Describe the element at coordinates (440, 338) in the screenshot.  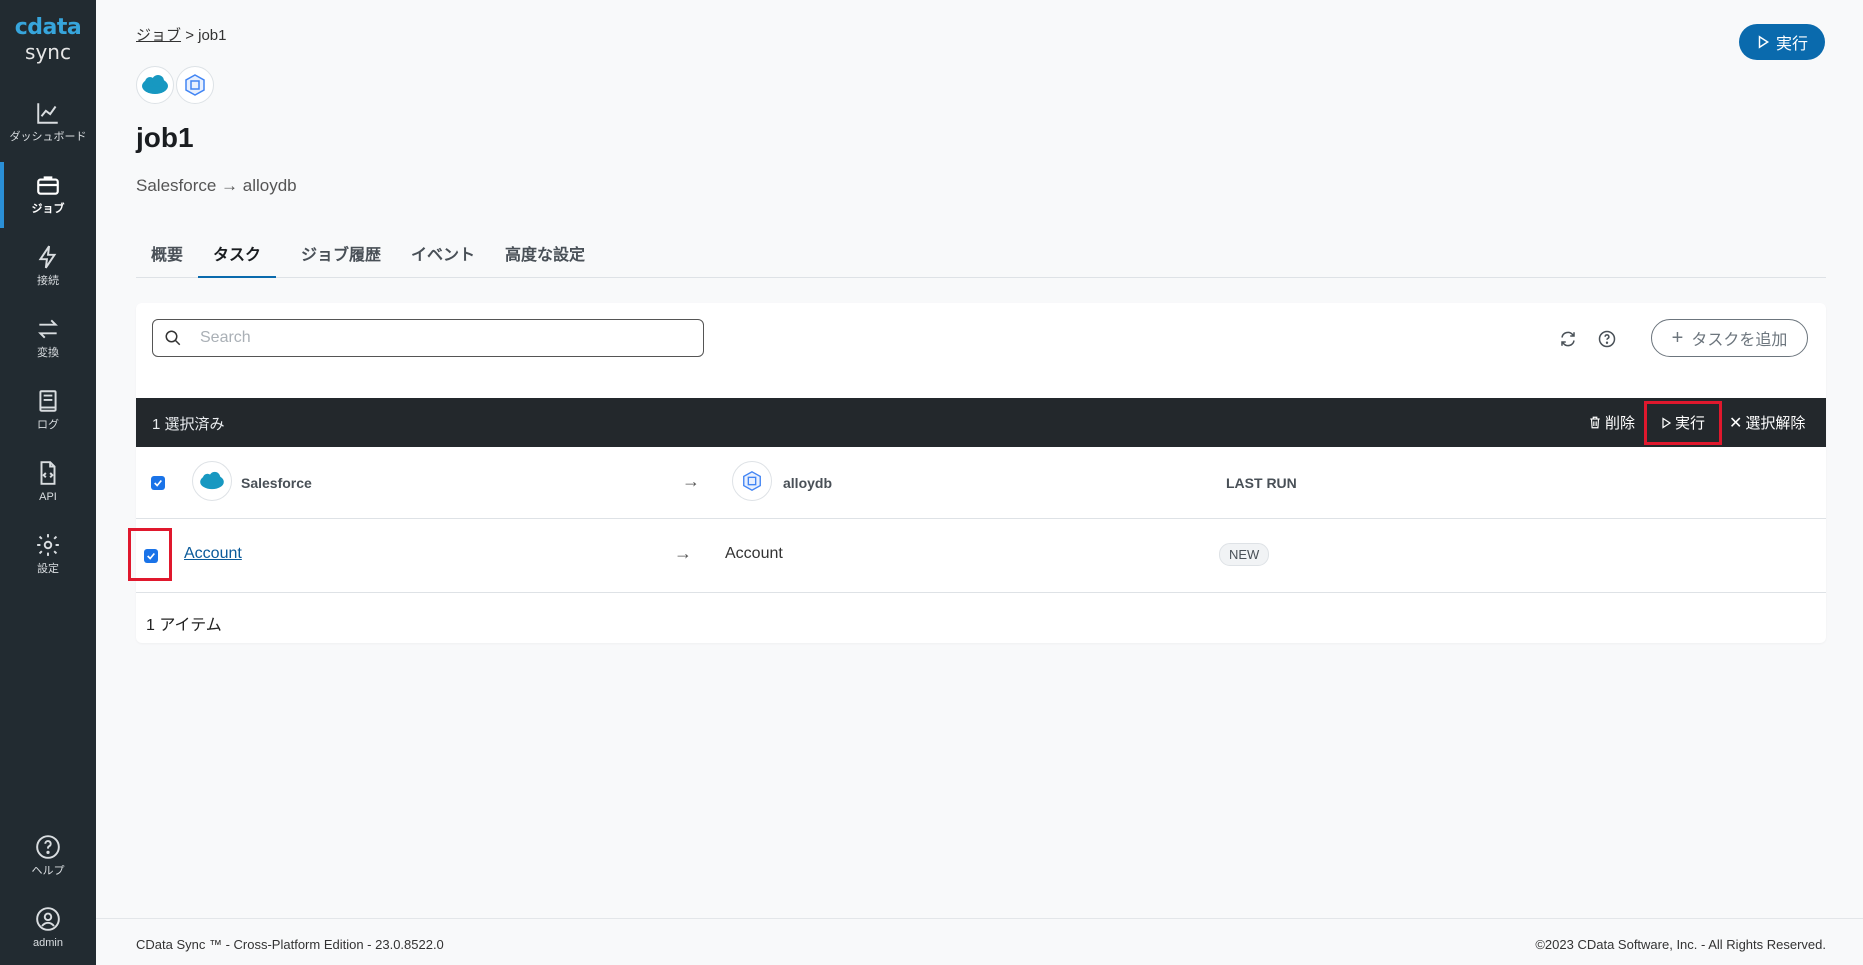
I see `search-input` at that location.